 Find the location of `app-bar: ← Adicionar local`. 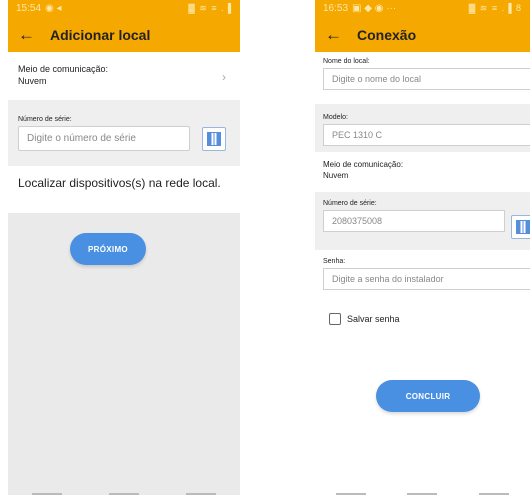

app-bar: ← Adicionar local is located at coordinates (124, 34).